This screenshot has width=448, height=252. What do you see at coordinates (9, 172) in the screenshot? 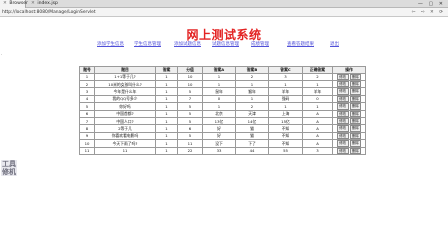
I see `watermark-line: 修机` at bounding box center [9, 172].